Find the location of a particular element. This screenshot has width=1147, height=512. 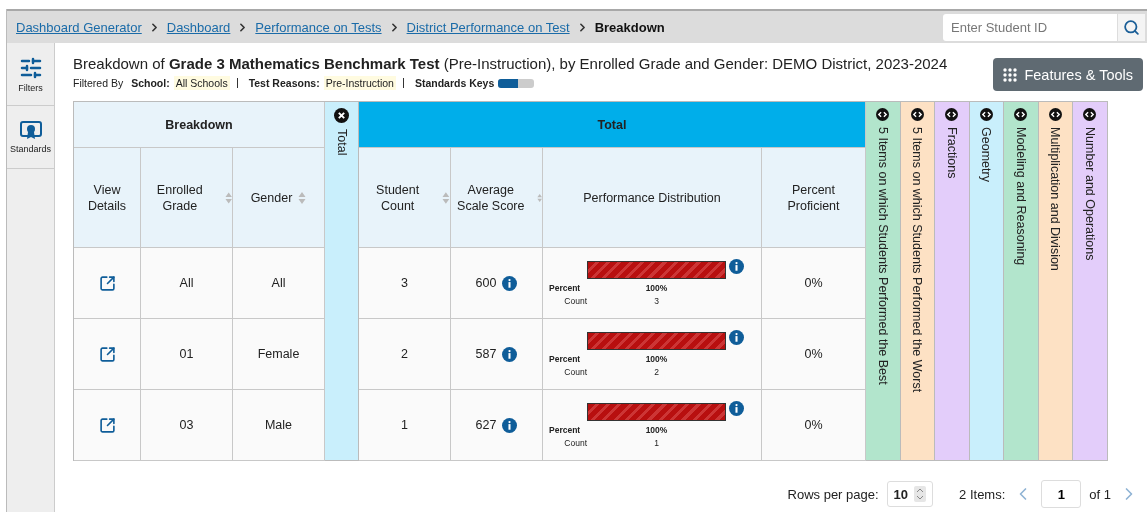

page-field: 1 is located at coordinates (1061, 494).